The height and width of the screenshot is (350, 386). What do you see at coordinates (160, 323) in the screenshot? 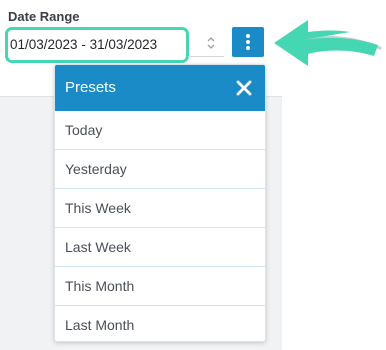
I see `preset-last-month: Last Month` at bounding box center [160, 323].